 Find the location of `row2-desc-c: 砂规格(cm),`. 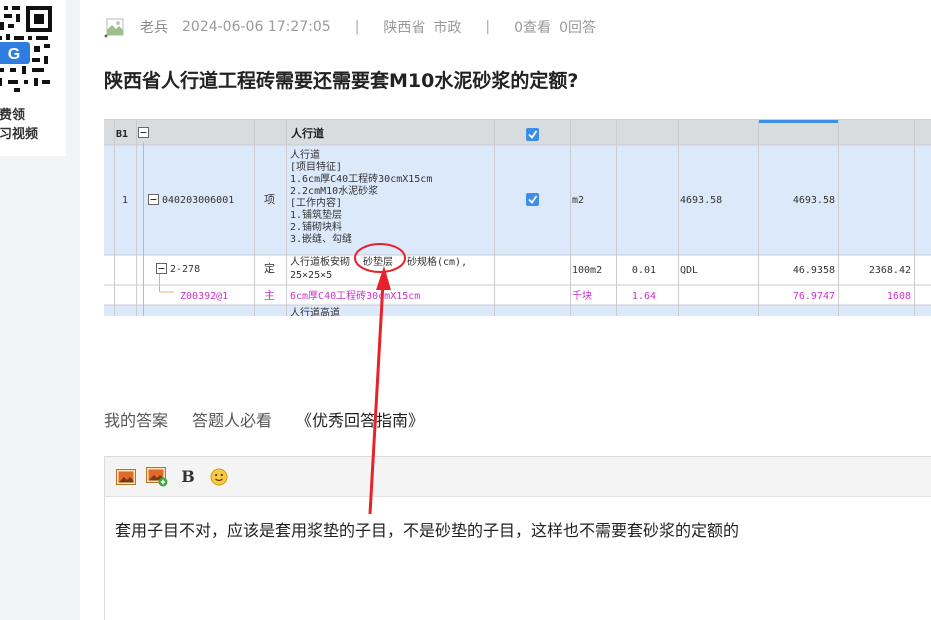

row2-desc-c: 砂规格(cm), is located at coordinates (437, 261).